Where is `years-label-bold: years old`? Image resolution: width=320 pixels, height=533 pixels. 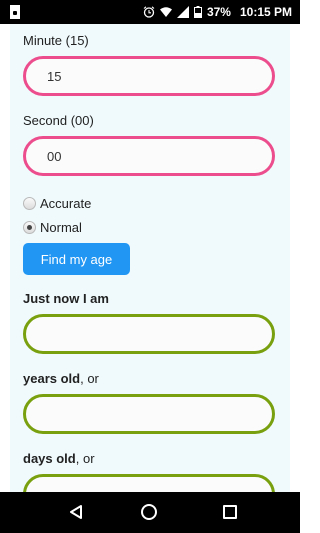 years-label-bold: years old is located at coordinates (52, 378).